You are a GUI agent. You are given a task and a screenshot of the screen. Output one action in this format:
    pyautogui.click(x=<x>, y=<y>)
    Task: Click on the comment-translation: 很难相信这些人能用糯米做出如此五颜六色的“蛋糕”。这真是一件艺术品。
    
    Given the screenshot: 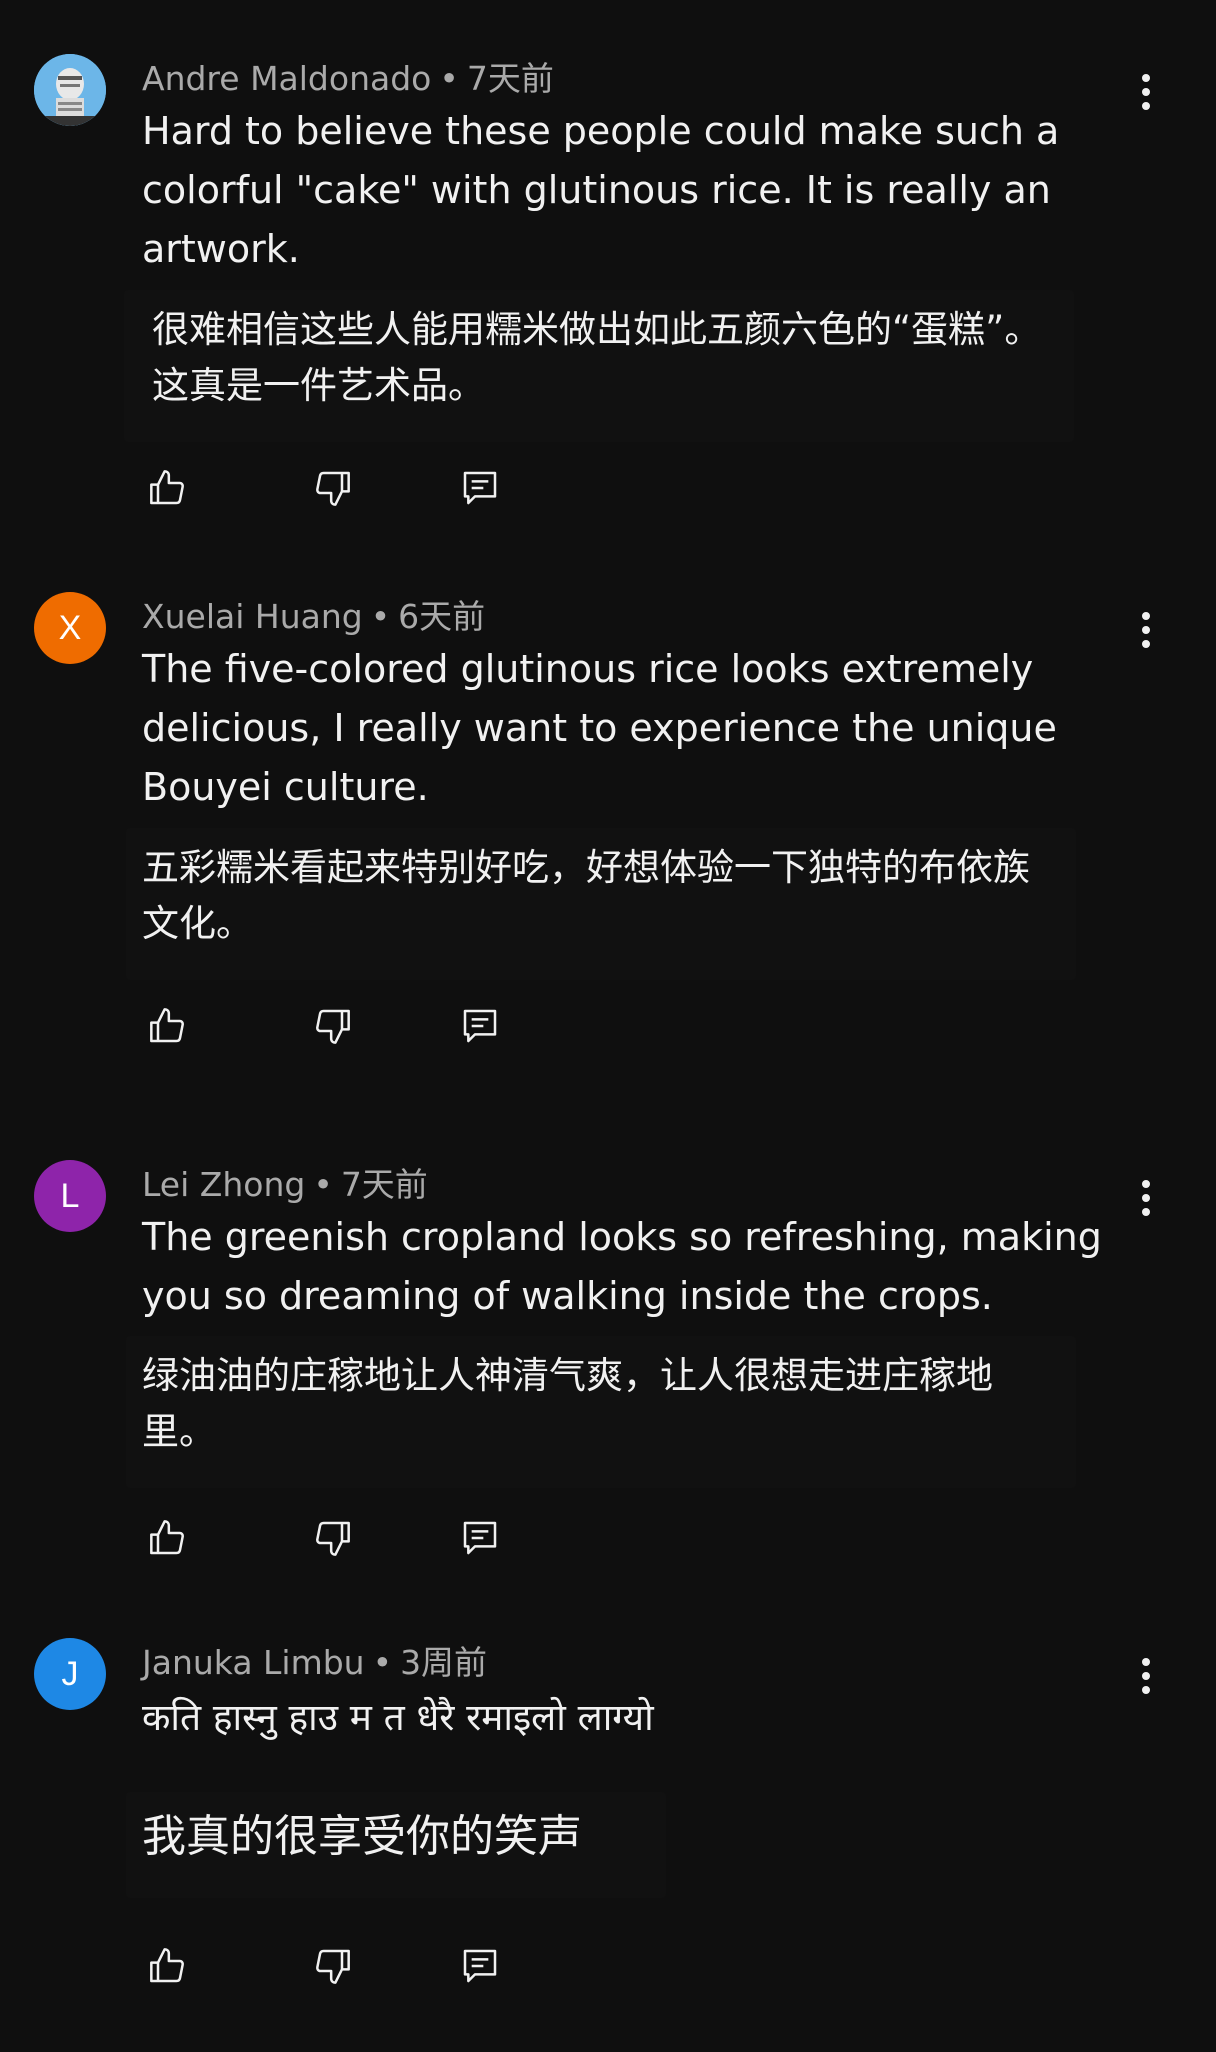 What is the action you would take?
    pyautogui.click(x=599, y=366)
    